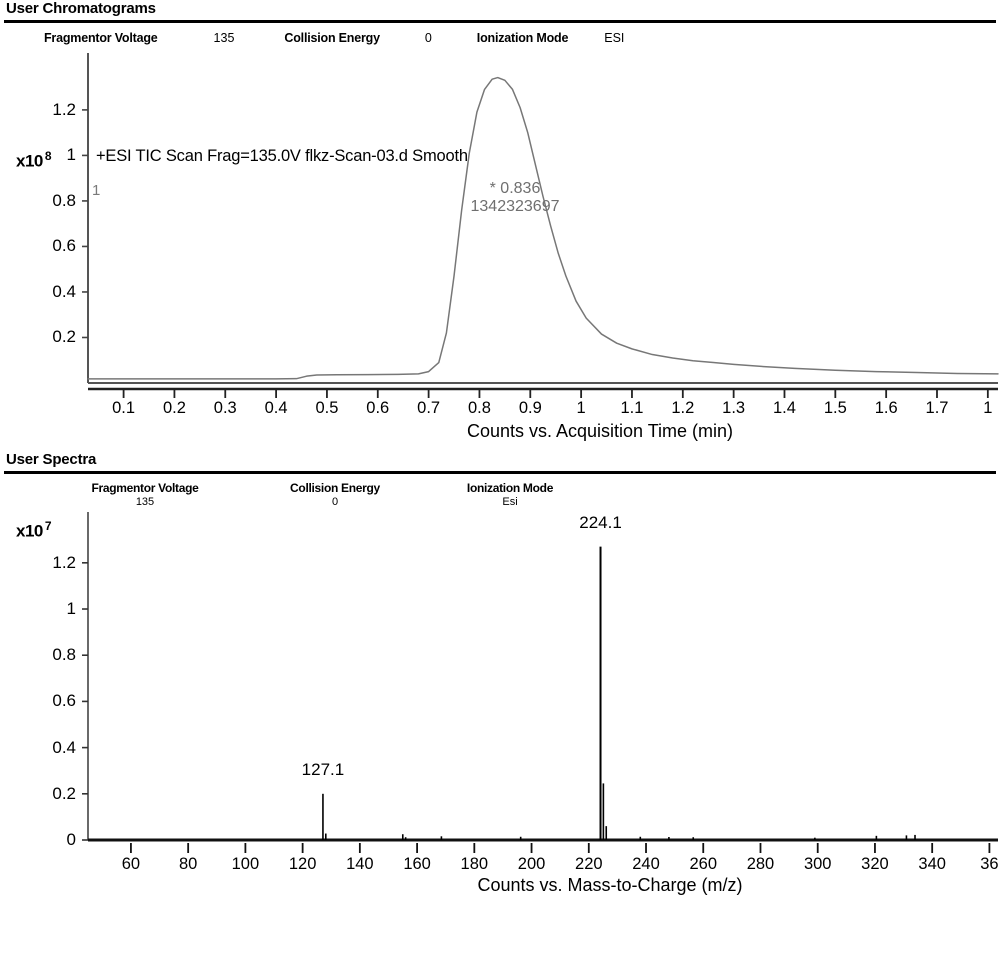 This screenshot has width=1000, height=954. What do you see at coordinates (71, 608) in the screenshot?
I see `spectrum-y-tick: 1` at bounding box center [71, 608].